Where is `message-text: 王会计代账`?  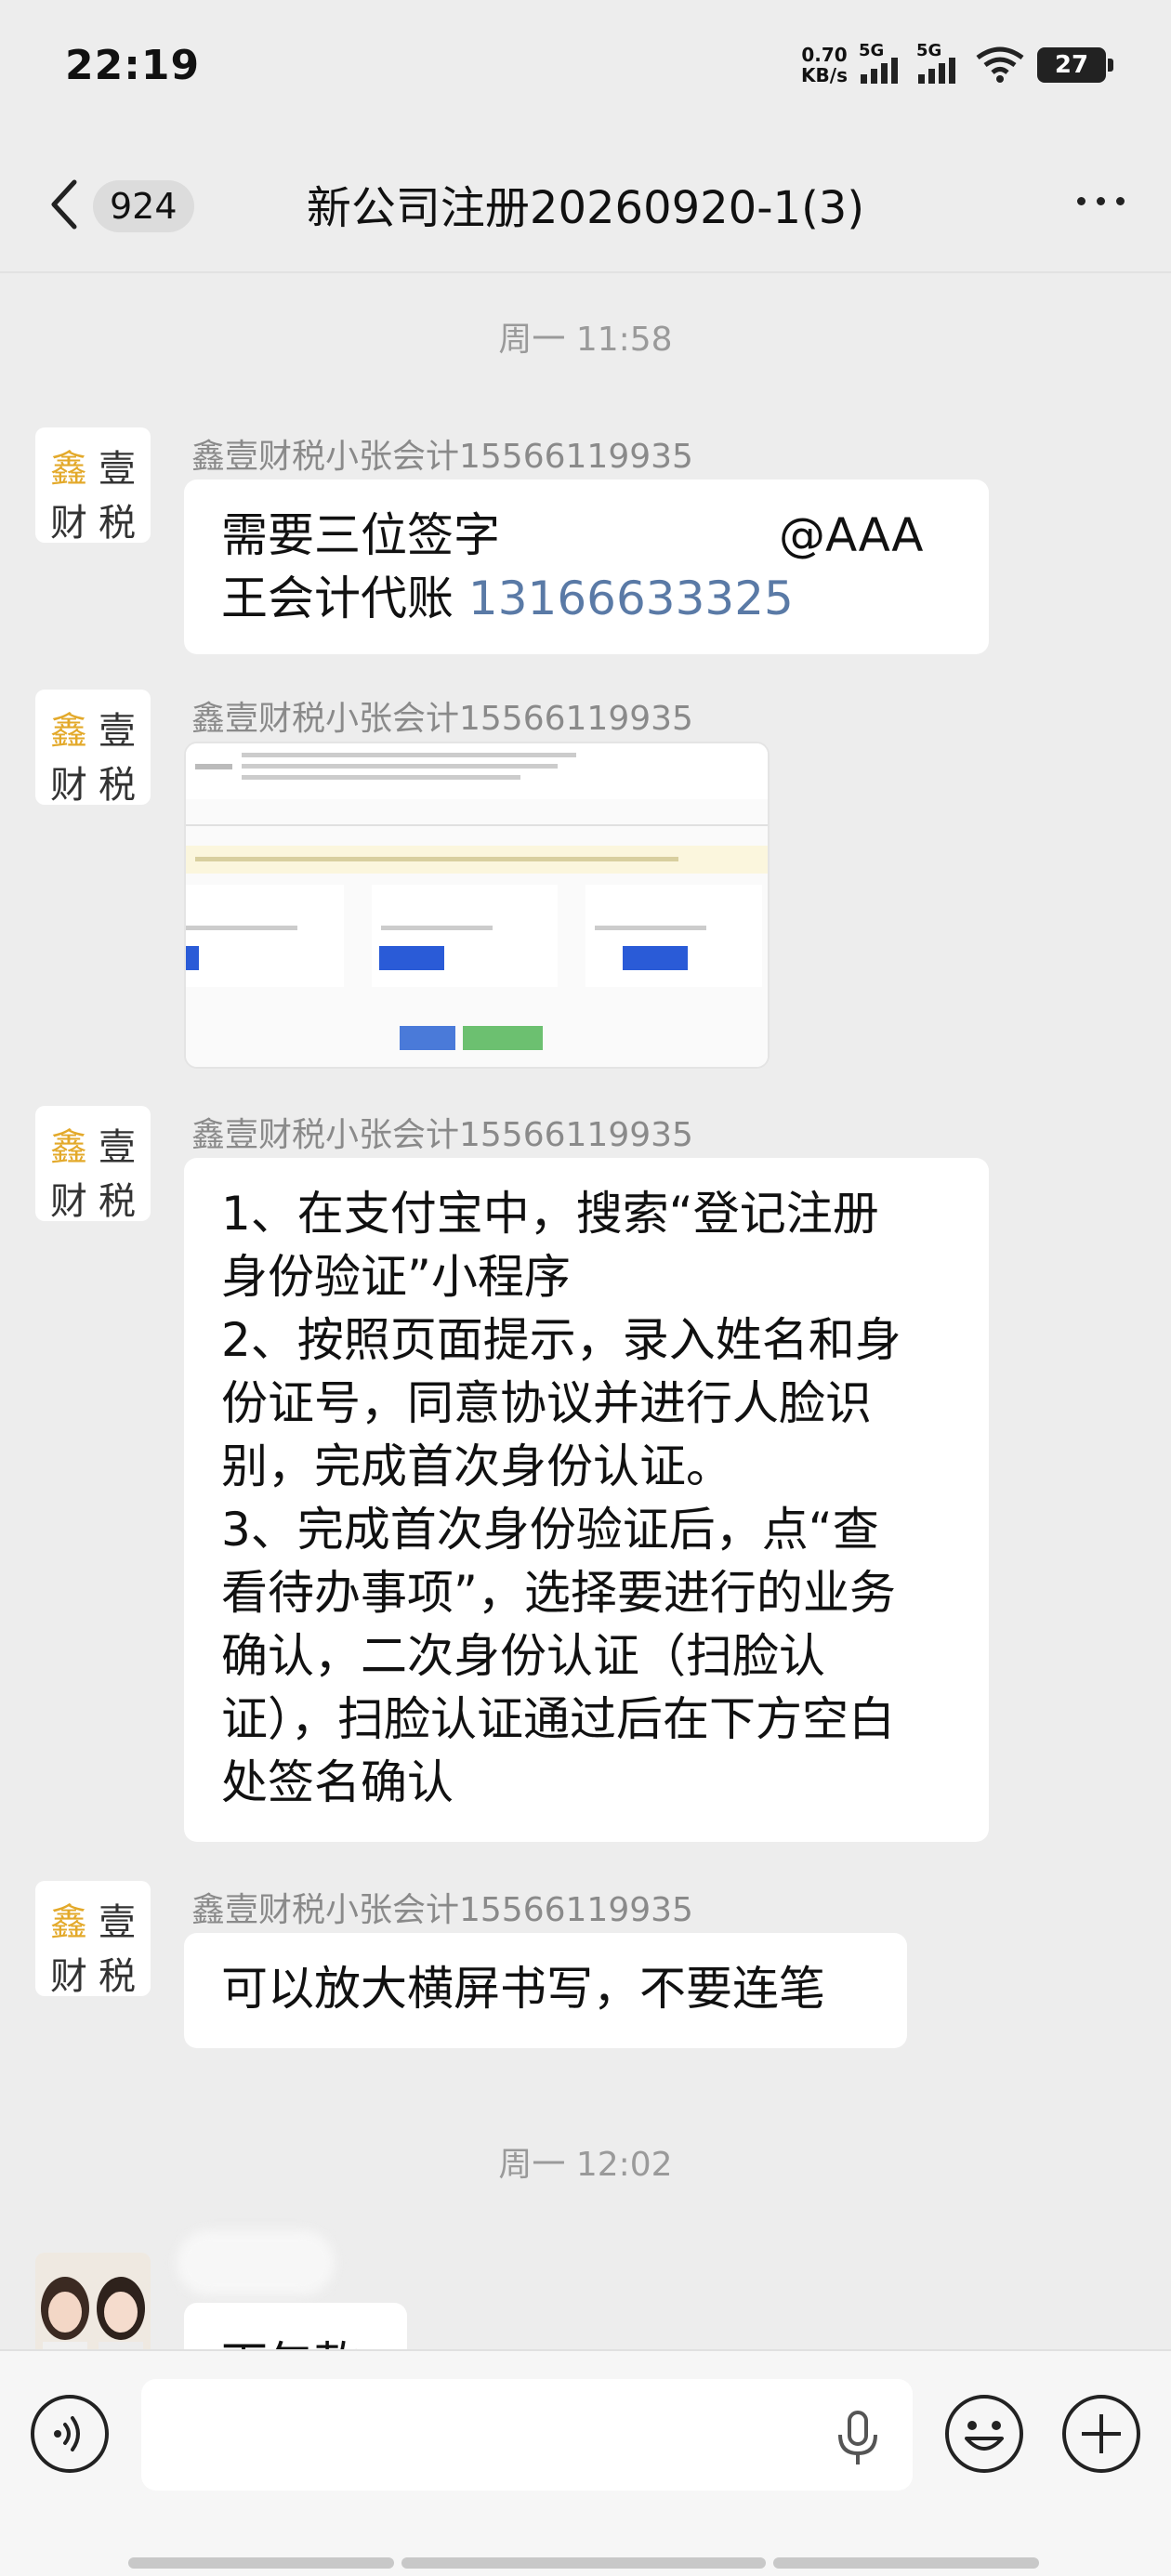
message-text: 王会计代账 is located at coordinates (345, 598).